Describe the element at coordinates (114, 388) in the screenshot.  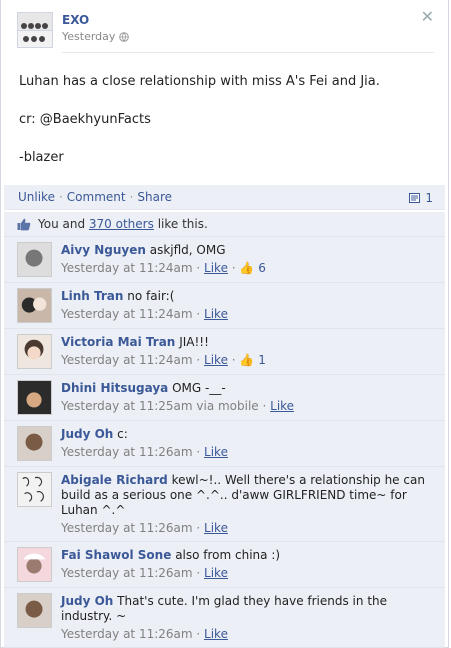
I see `commenter-name: Dhini Hitsugaya` at that location.